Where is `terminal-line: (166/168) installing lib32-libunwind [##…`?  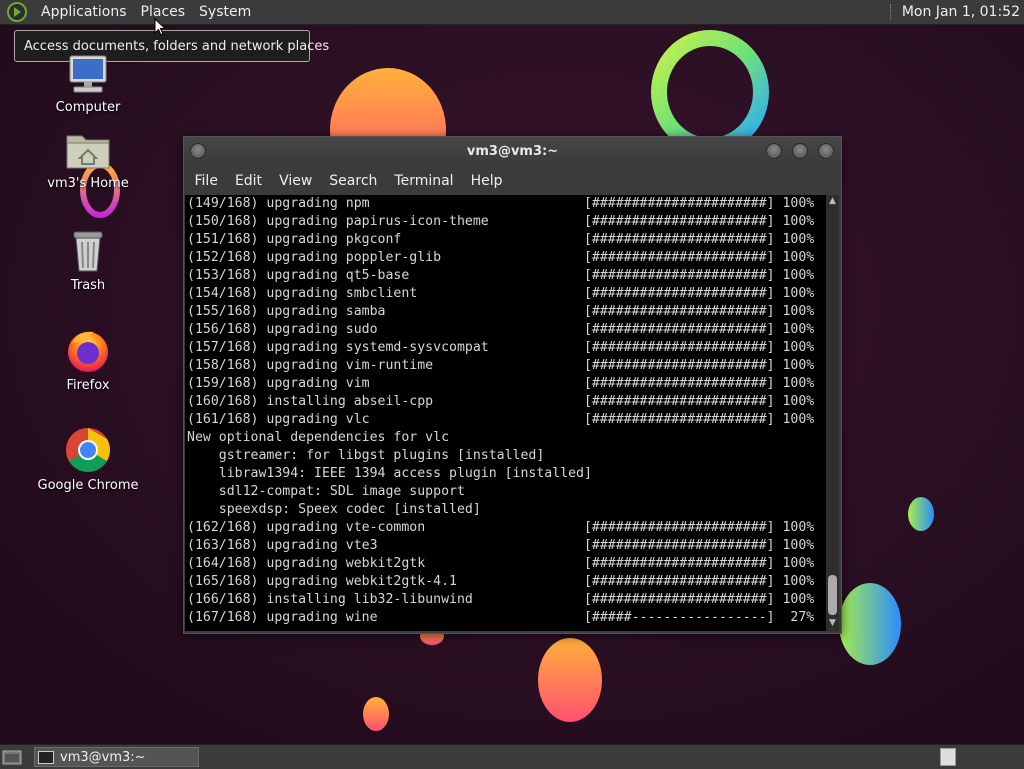 terminal-line: (166/168) installing lib32-libunwind [##… is located at coordinates (501, 599).